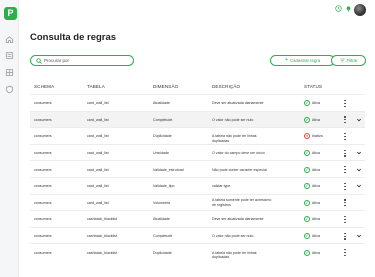 The image size is (375, 277). What do you see at coordinates (305, 60) in the screenshot?
I see `add-rule-label: Cadastrar regra` at bounding box center [305, 60].